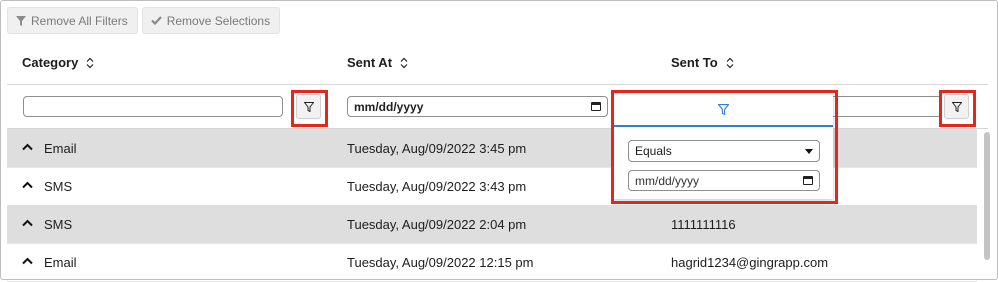  What do you see at coordinates (694, 62) in the screenshot?
I see `column-header-label: Sent To` at bounding box center [694, 62].